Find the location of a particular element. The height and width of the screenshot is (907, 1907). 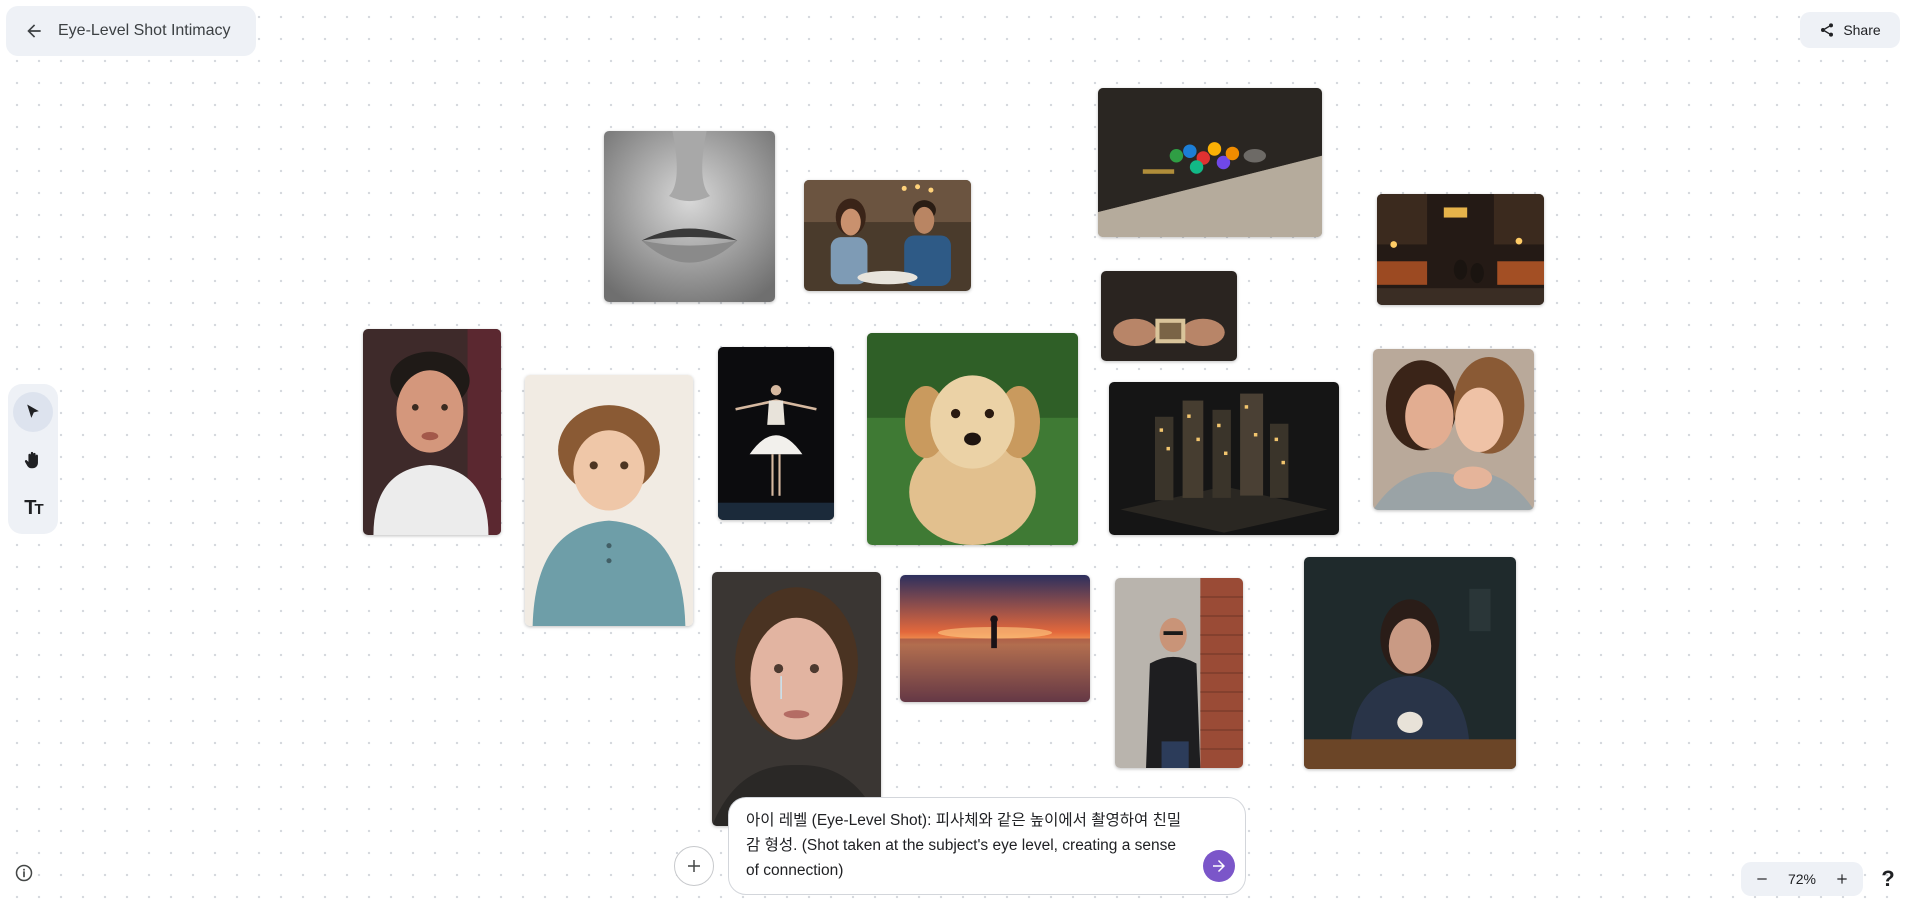

zoom-level: 72% is located at coordinates (1802, 879).